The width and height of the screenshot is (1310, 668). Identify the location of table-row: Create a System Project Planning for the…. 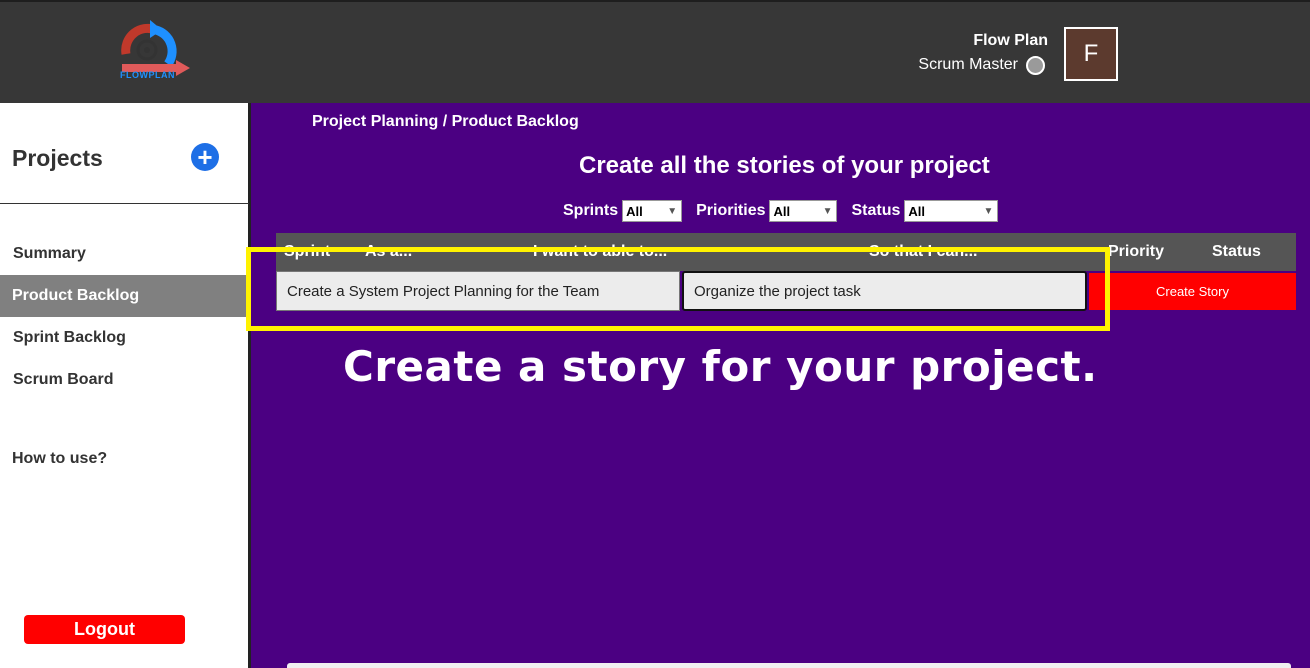
(786, 291).